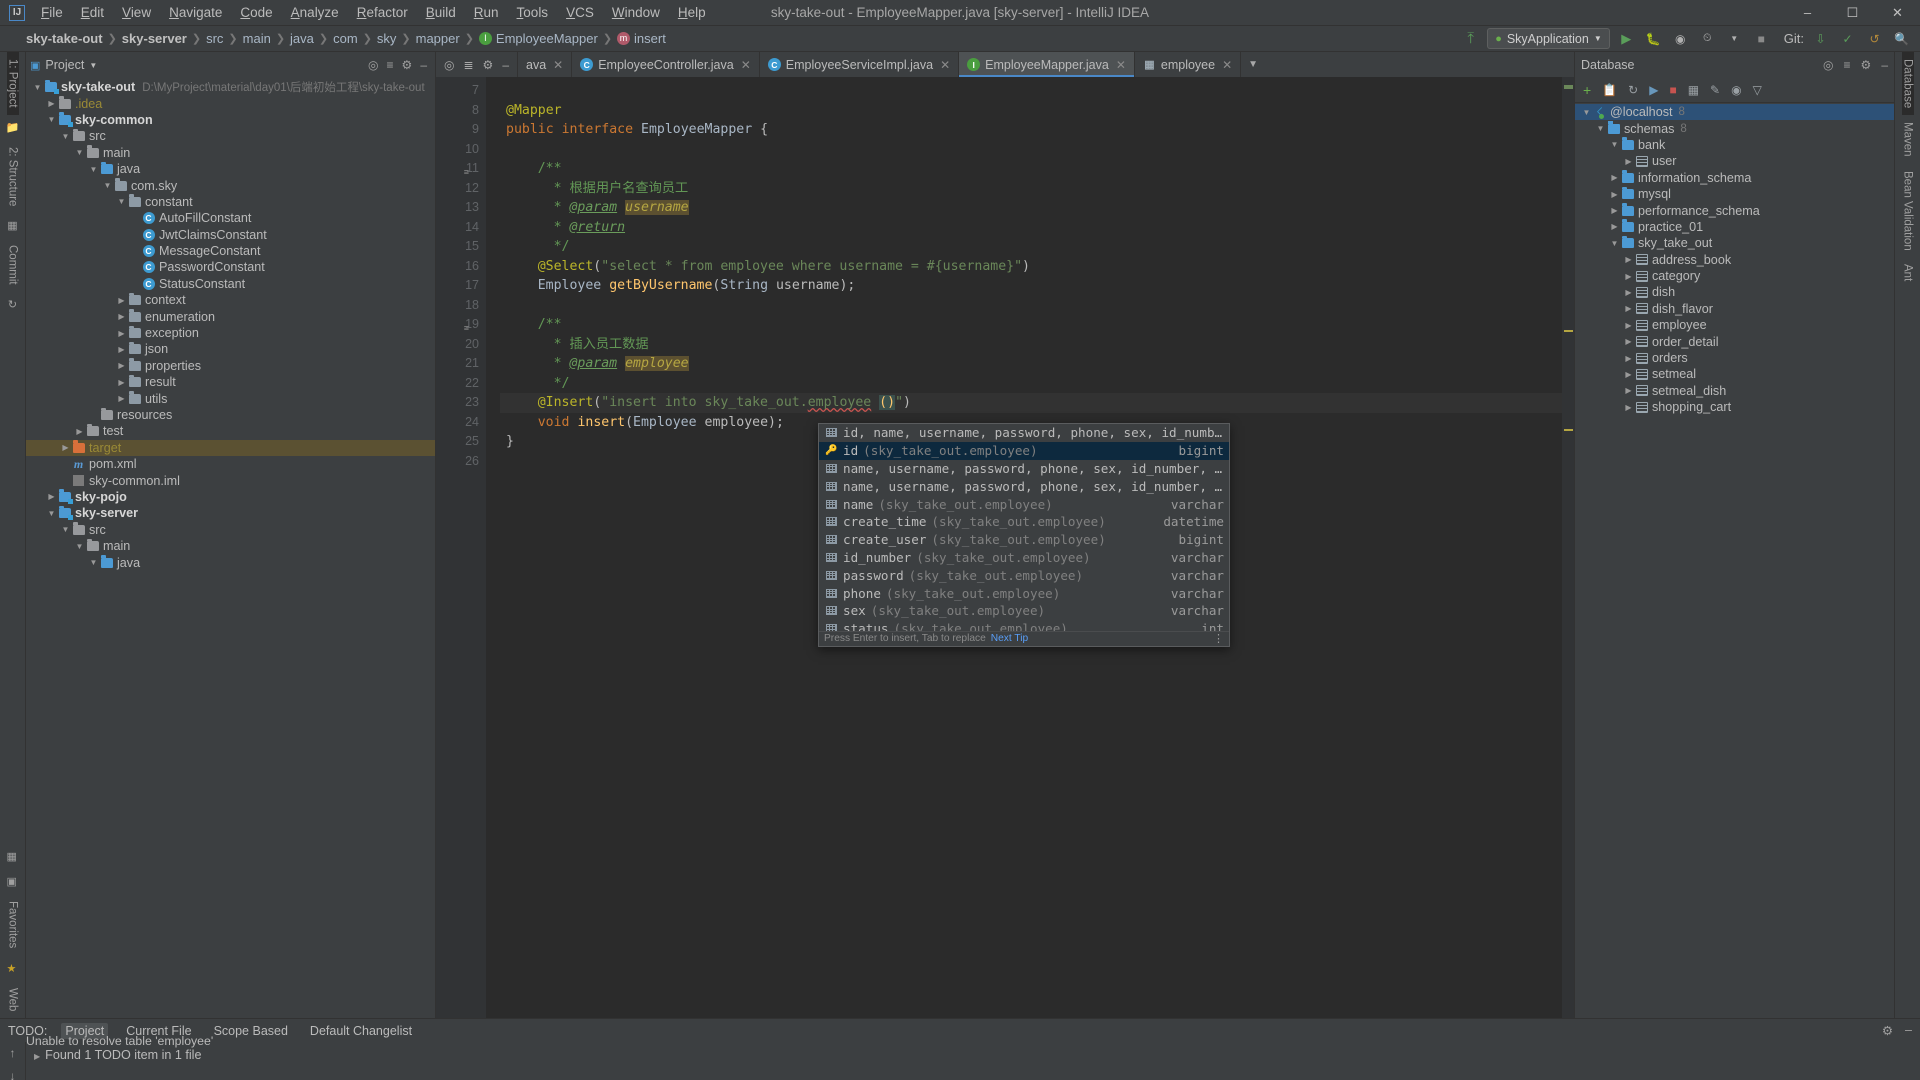 This screenshot has height=1080, width=1920. I want to click on autocomplete-item: id_number (sky_take_out.employee) varchar, so click(1024, 558).